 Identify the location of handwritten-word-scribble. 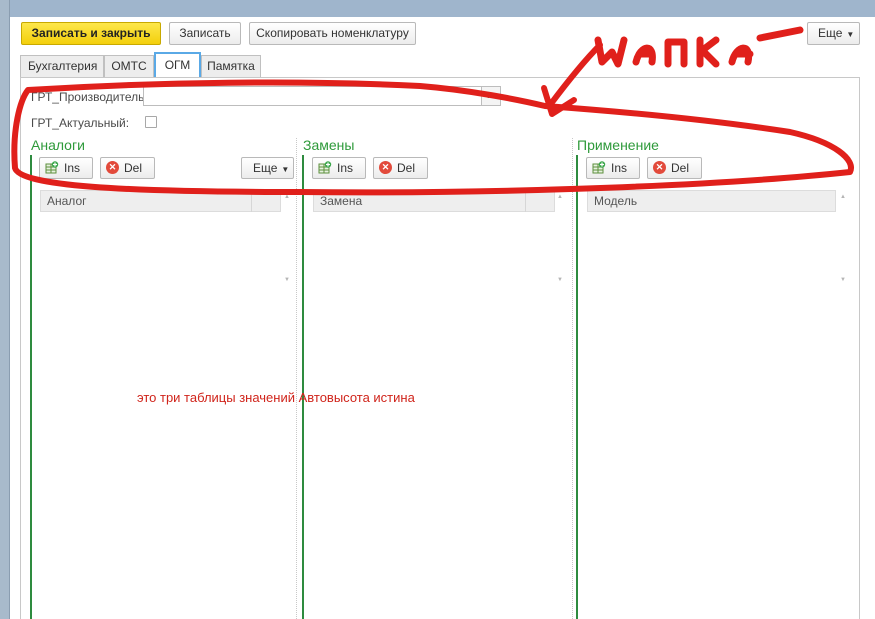
(699, 47).